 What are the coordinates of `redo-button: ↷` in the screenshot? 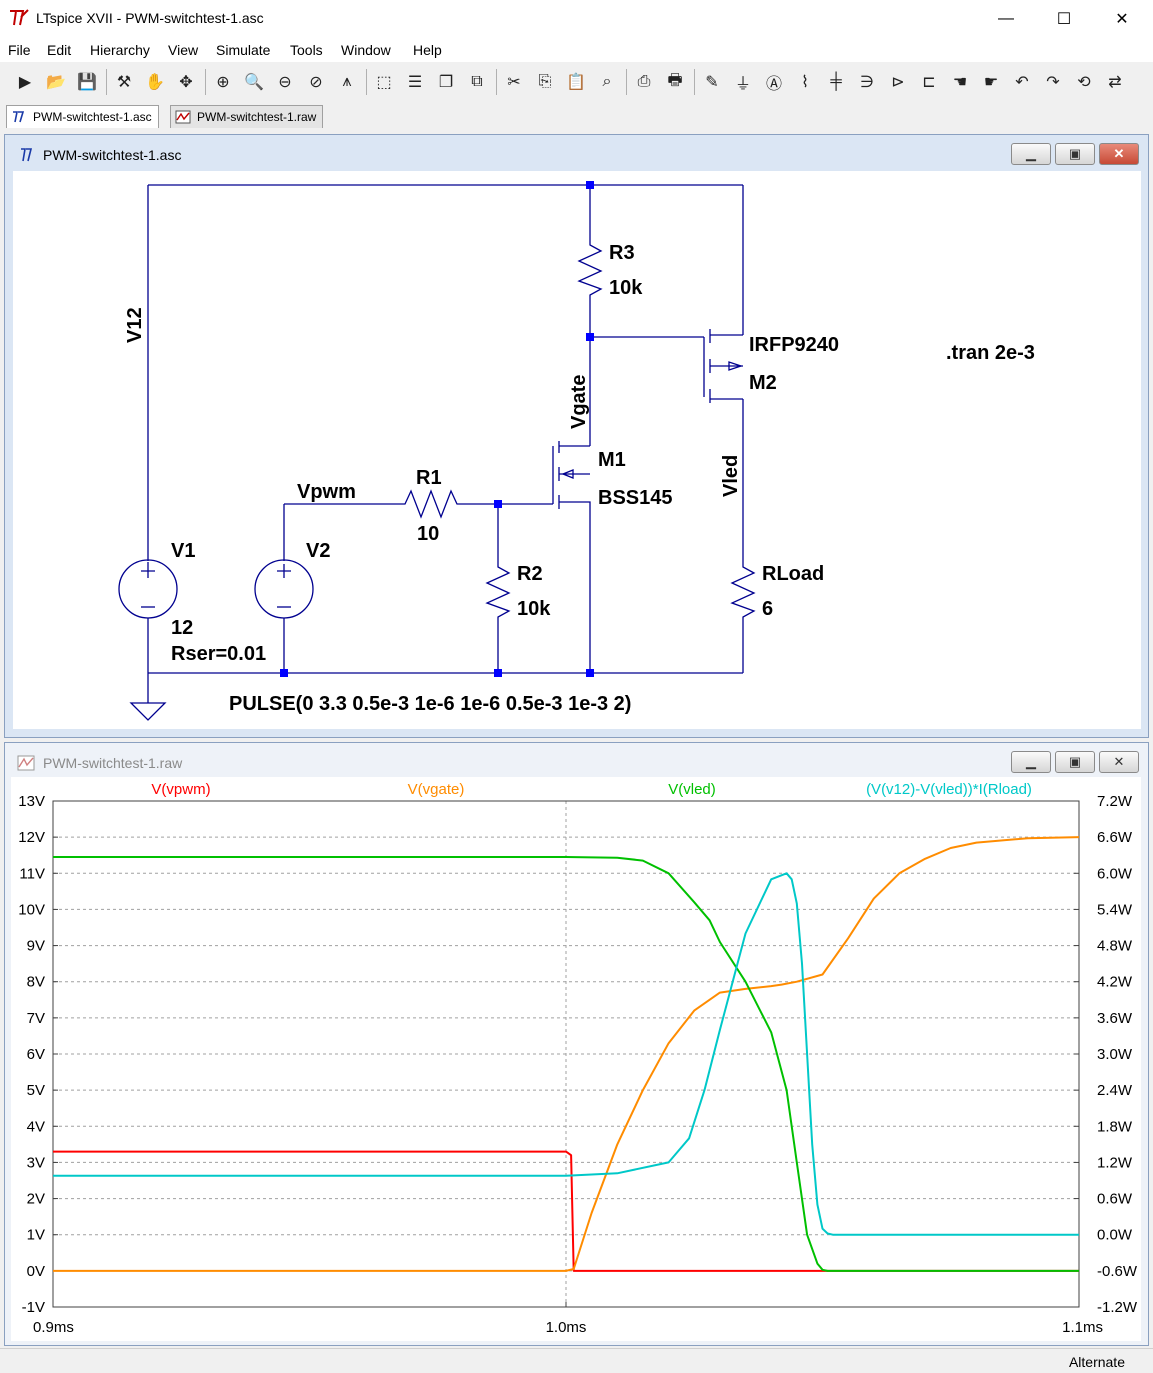 It's located at (1053, 82).